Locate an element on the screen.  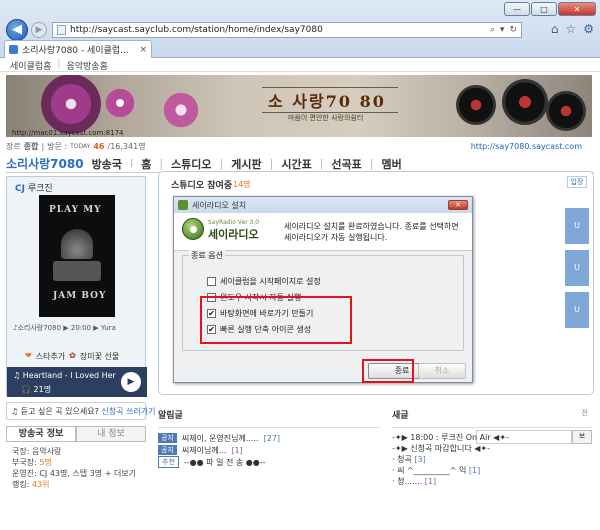
browser-toolbar-icons: ⌂ ☆ ⚙ is located at coordinates (572, 29).